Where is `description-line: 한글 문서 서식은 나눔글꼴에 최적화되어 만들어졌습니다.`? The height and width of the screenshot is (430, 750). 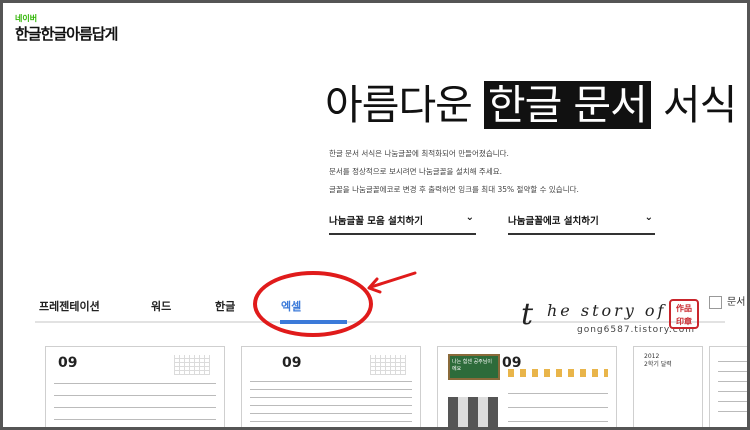 description-line: 한글 문서 서식은 나눔글꼴에 최적화되어 만들어졌습니다. is located at coordinates (419, 153).